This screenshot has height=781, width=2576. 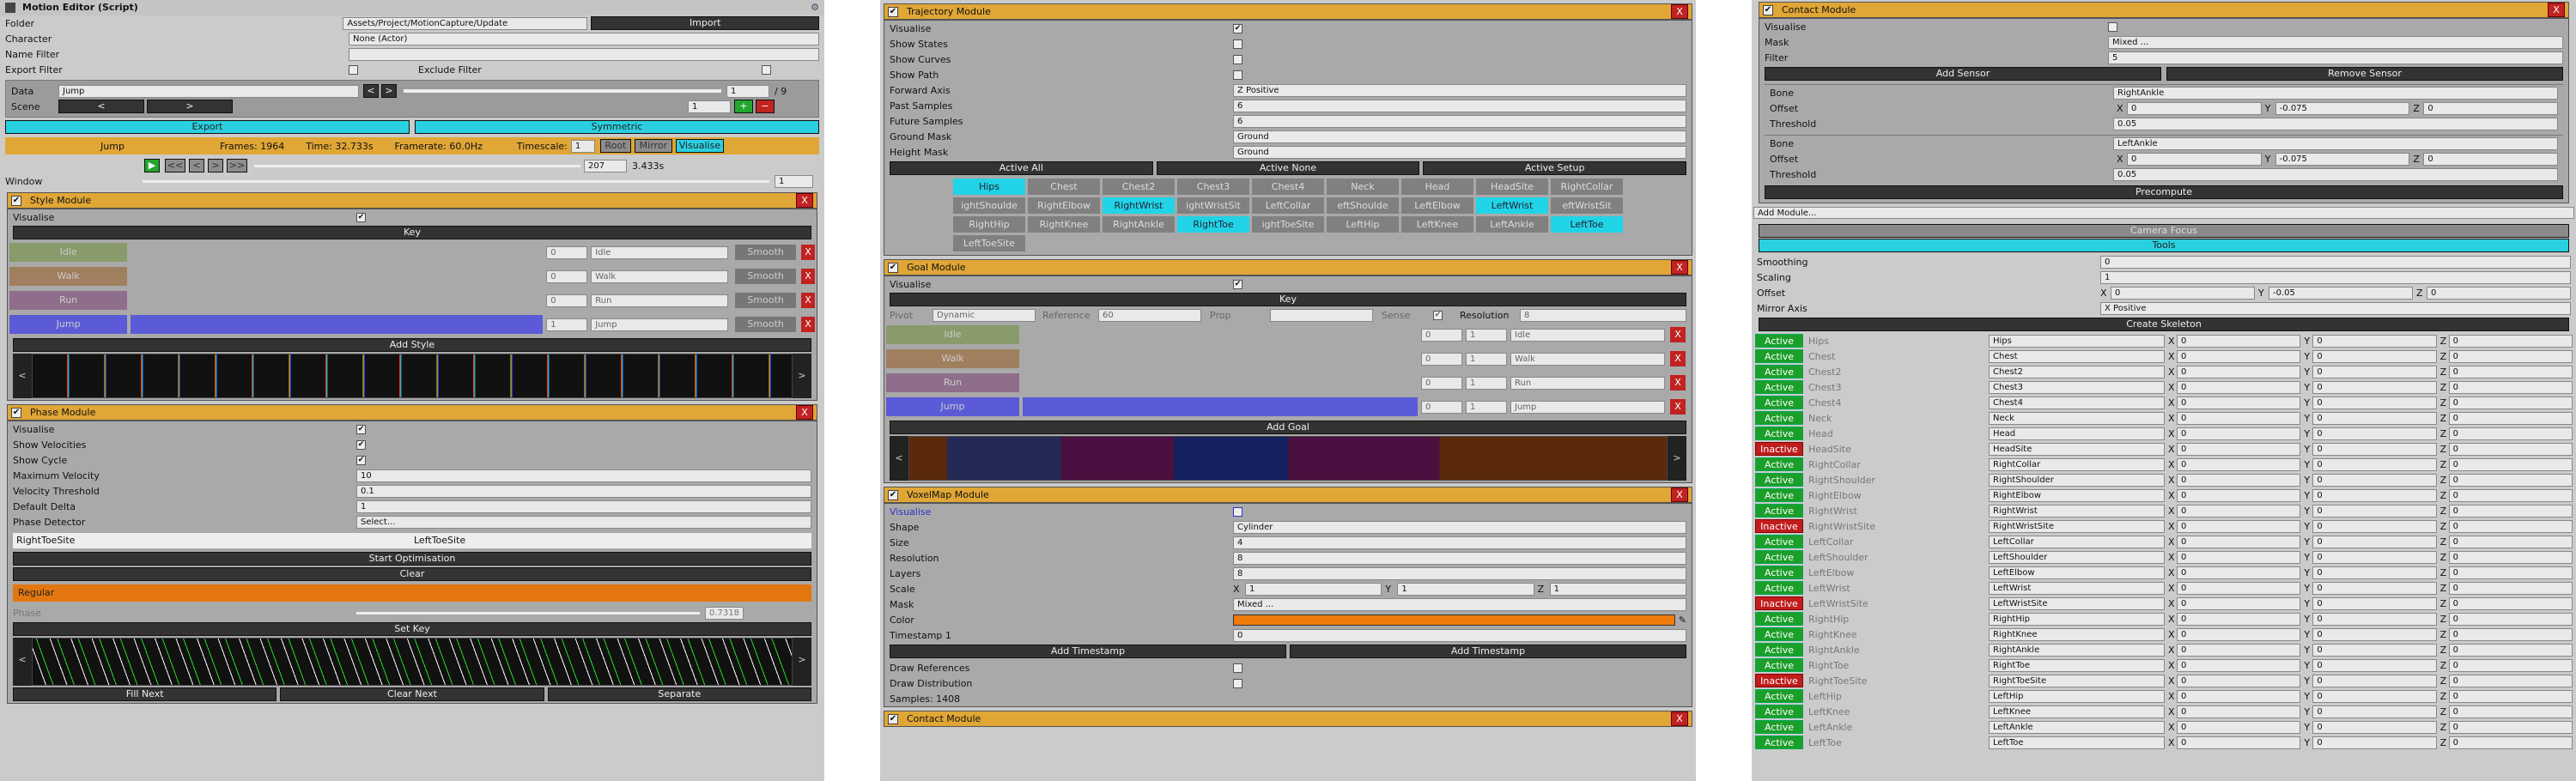 I want to click on tools-offset-x: 0, so click(x=2183, y=293).